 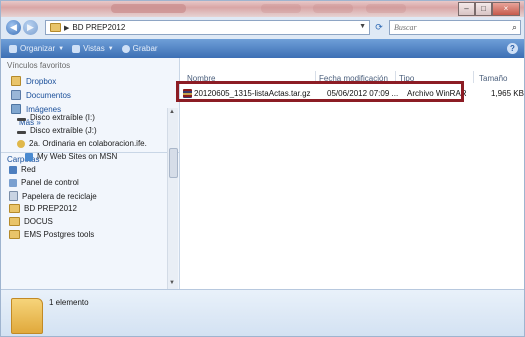 I want to click on organize-menu: Organizar ▼, so click(x=36, y=48).